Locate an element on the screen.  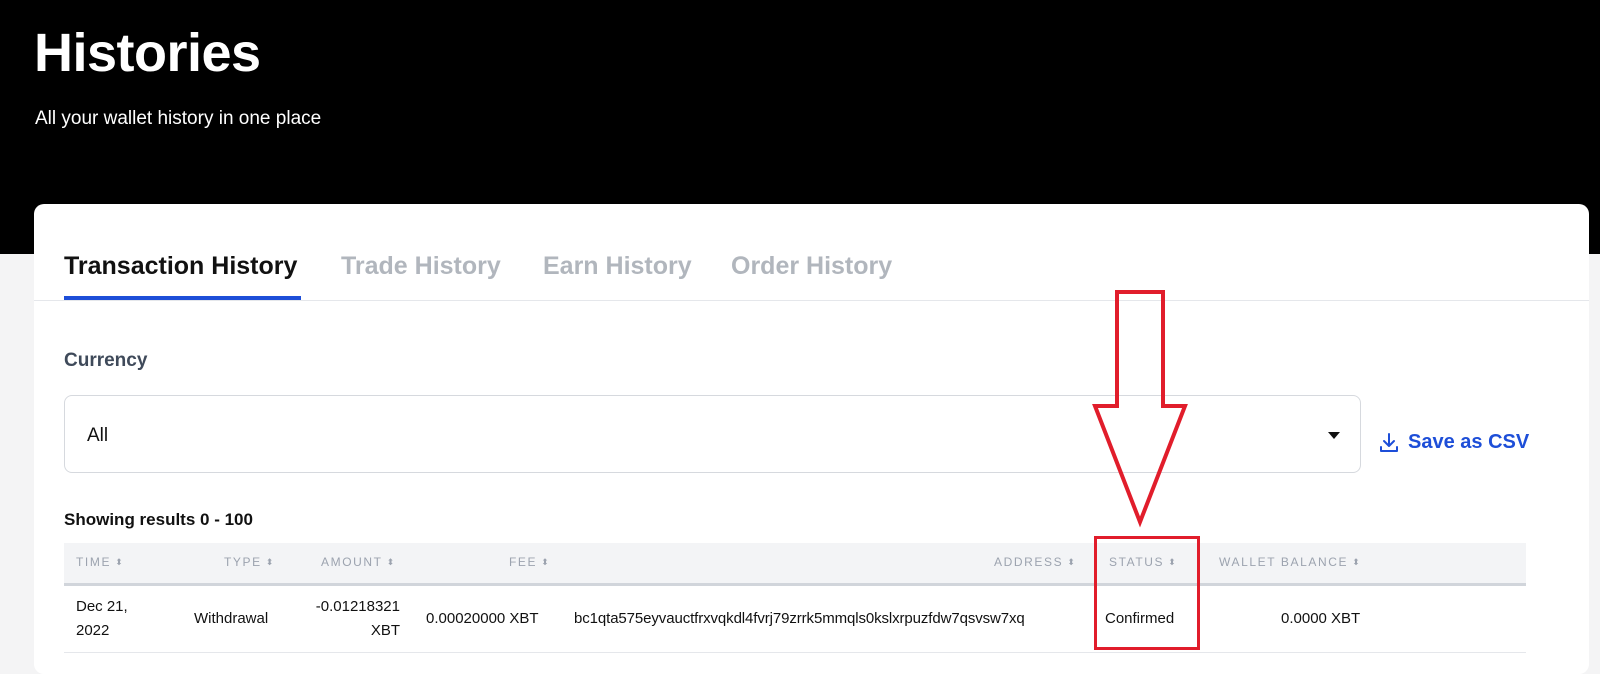
column-header-label: AMOUNT is located at coordinates (352, 562).